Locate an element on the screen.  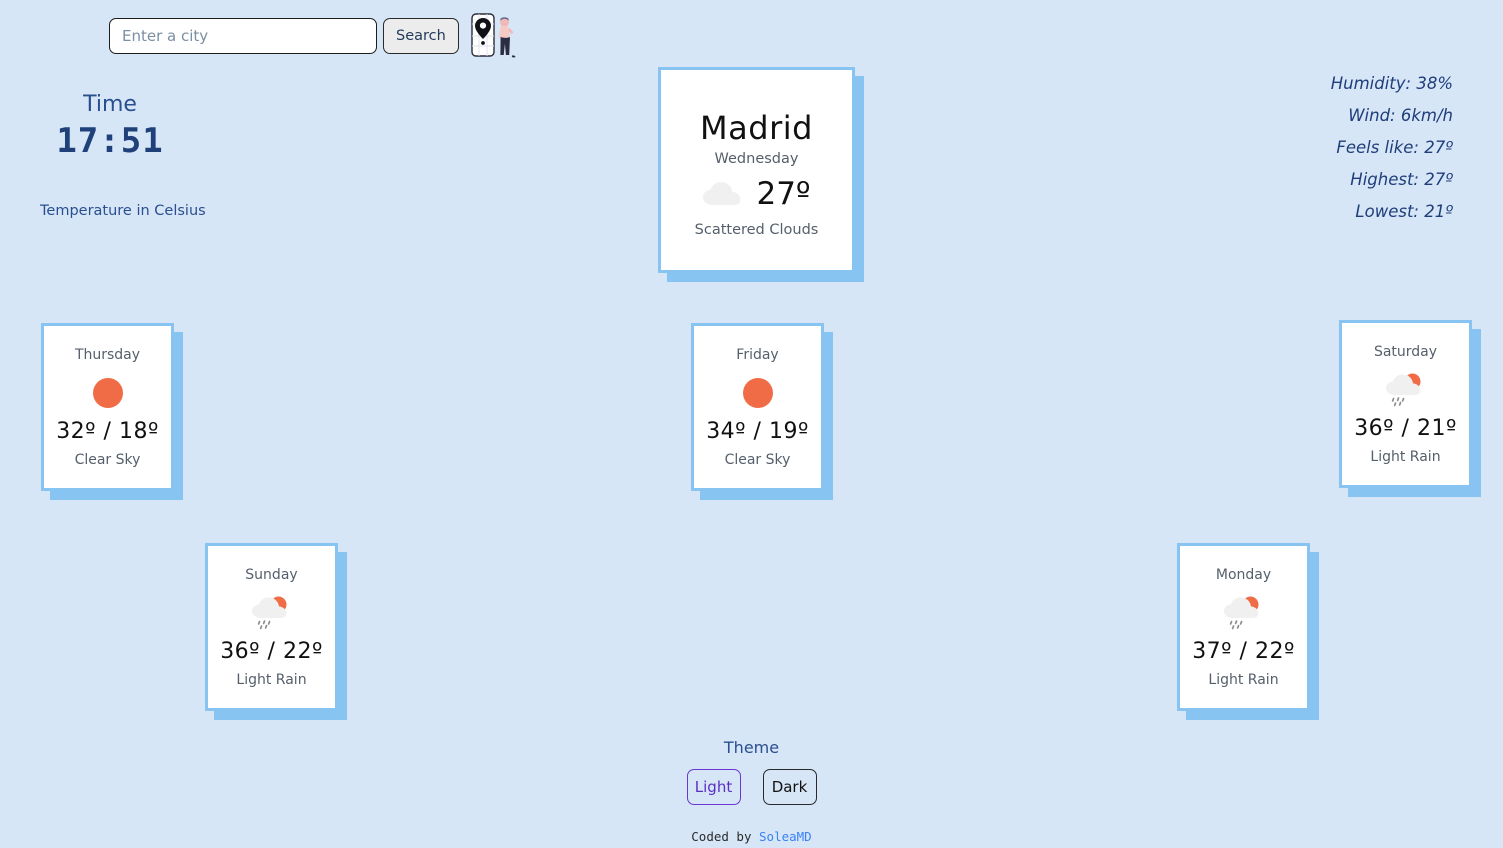
forecast-day: Friday is located at coordinates (757, 354).